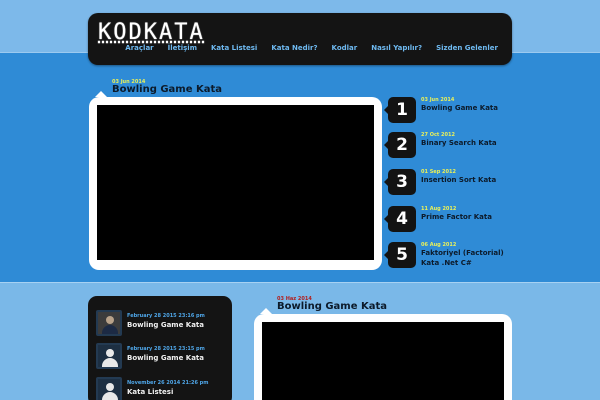 The height and width of the screenshot is (400, 600). I want to click on post-video-frame, so click(383, 354).